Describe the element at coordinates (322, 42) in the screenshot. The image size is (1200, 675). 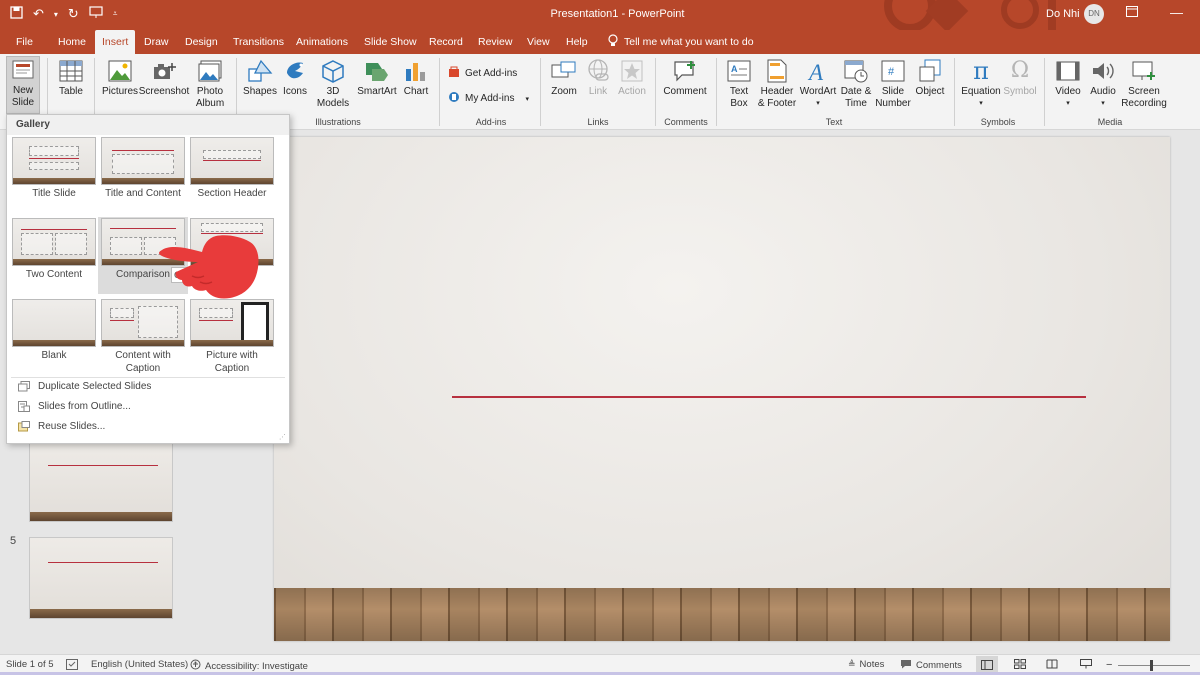
I see `tab-animations: Animations` at that location.